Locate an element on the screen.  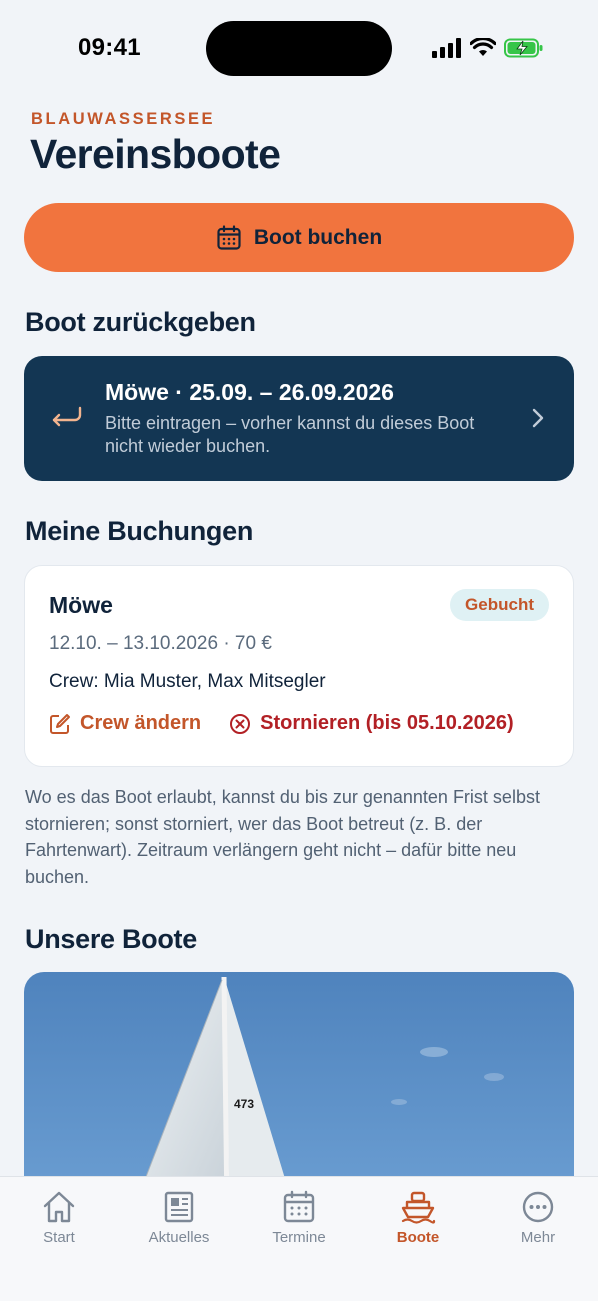
tab-termine: Termine is located at coordinates (299, 1217).